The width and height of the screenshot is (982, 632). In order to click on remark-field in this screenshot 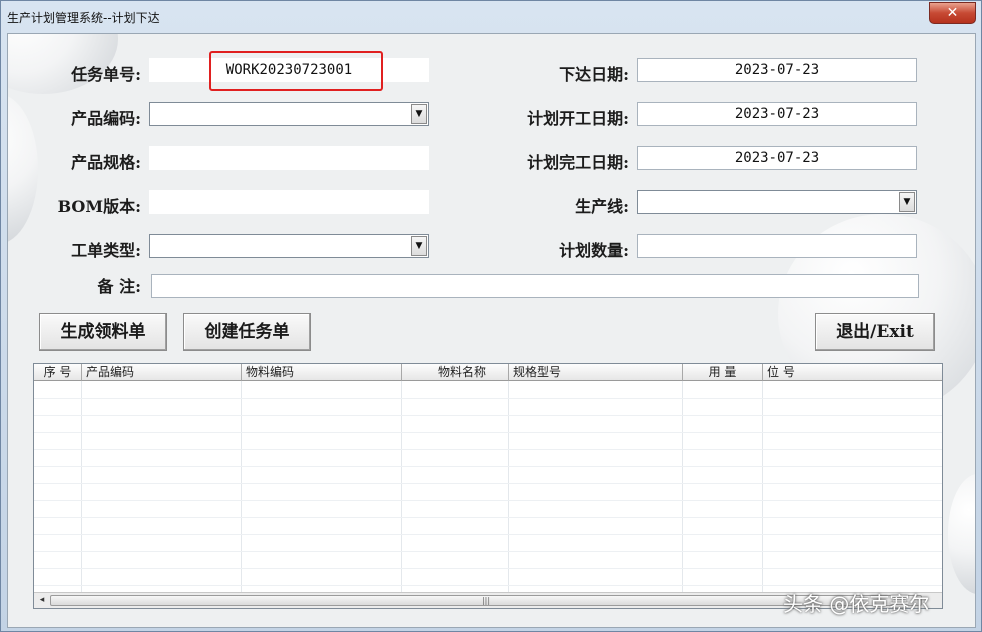, I will do `click(535, 286)`.